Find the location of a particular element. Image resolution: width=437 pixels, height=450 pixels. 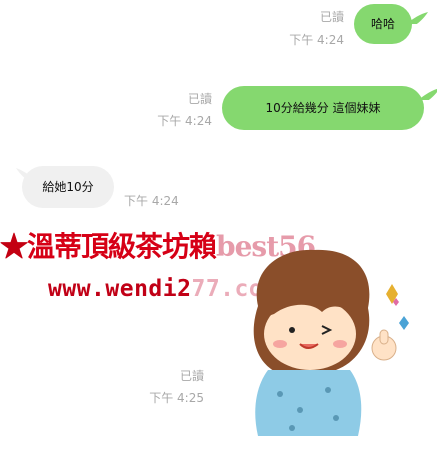

message-bubble: 哈哈 is located at coordinates (383, 24).